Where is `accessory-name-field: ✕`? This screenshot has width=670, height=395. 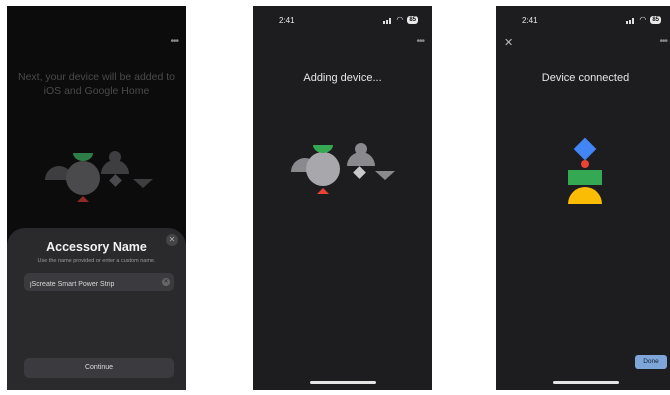 accessory-name-field: ✕ is located at coordinates (99, 283).